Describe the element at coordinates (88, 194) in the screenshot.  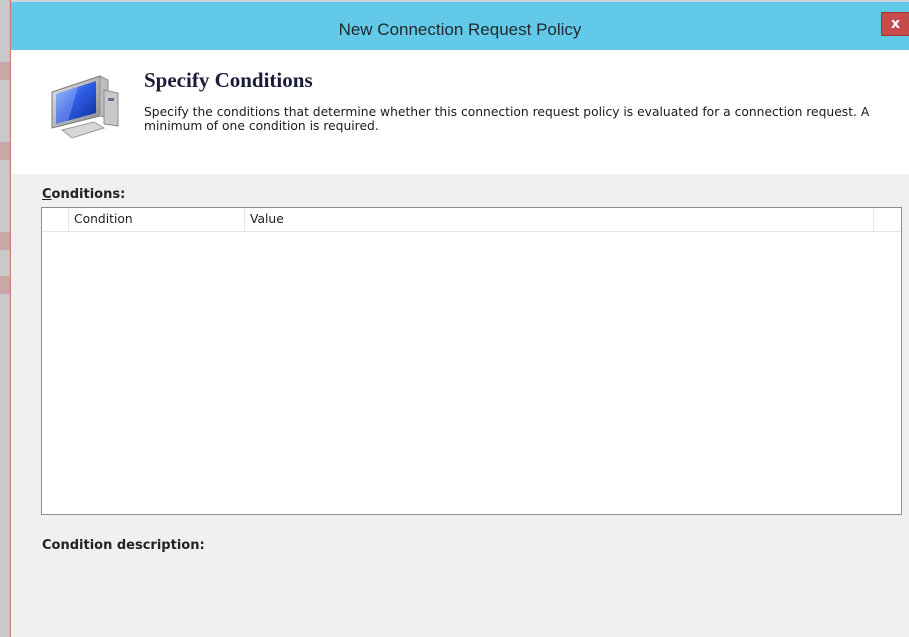
I see `conditions-label-text: onditions:` at that location.